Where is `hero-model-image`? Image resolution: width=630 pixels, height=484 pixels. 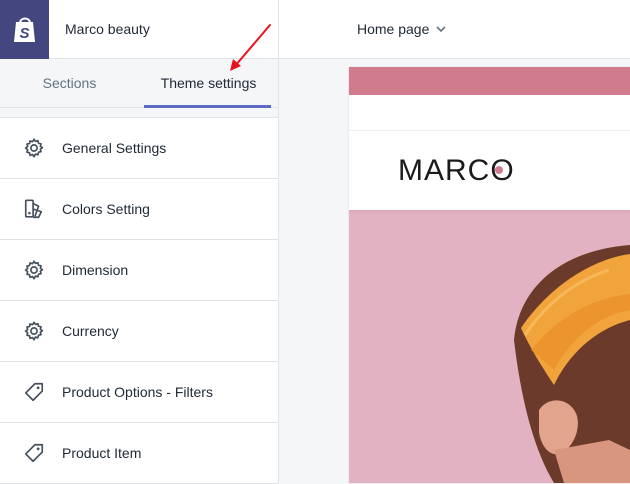 hero-model-image is located at coordinates (572, 364).